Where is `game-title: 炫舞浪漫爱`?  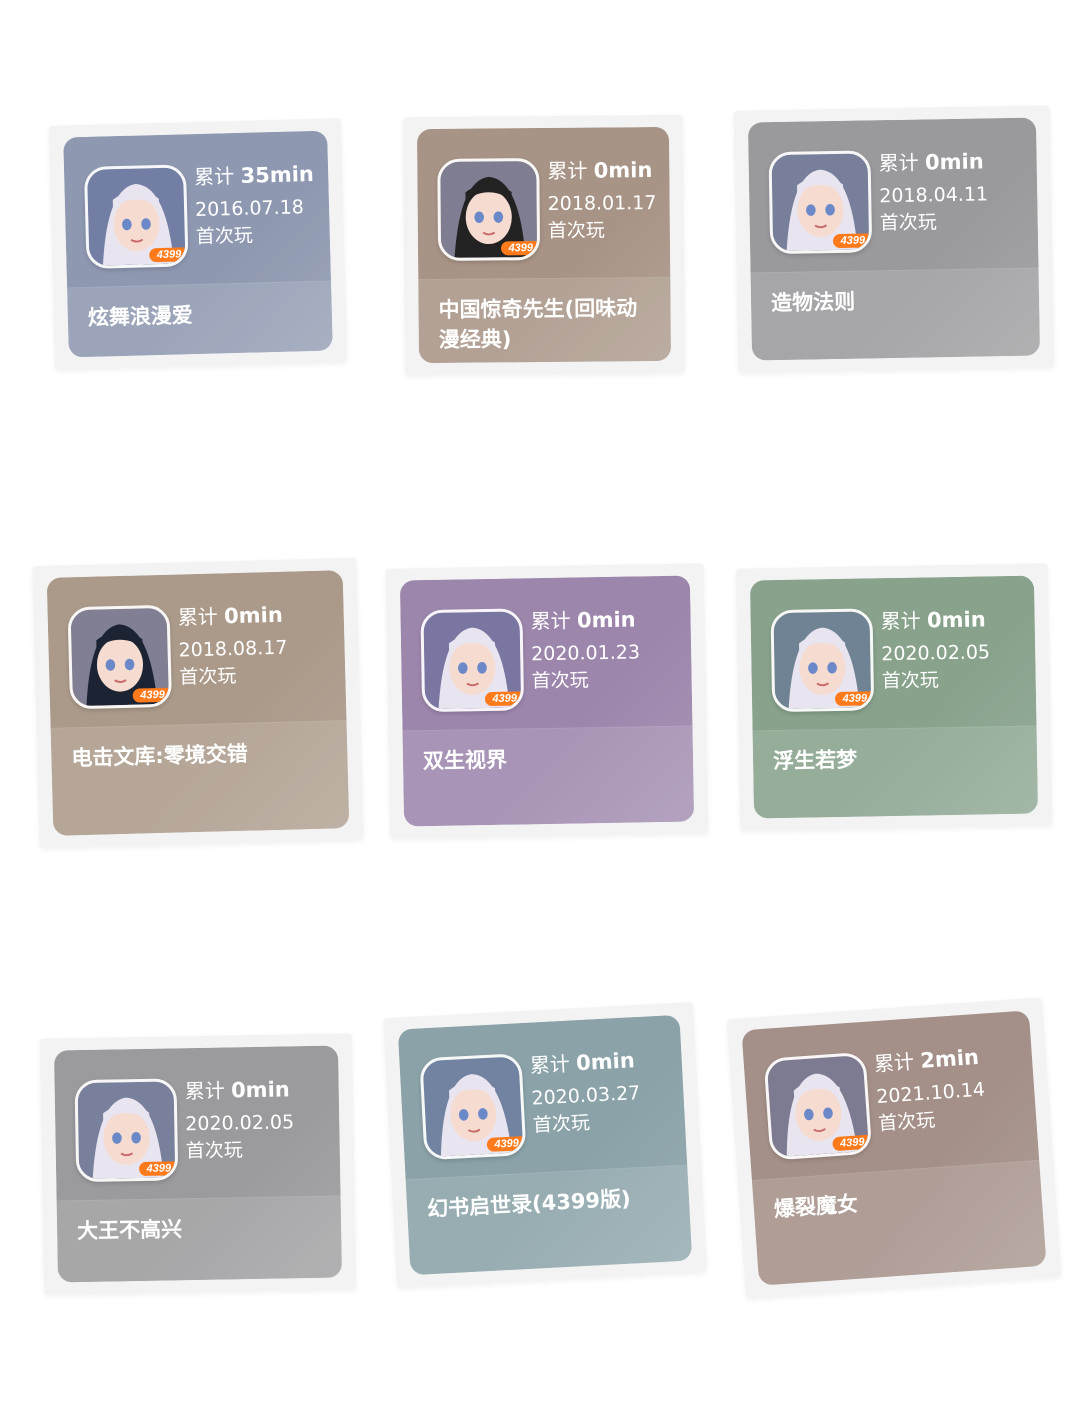 game-title: 炫舞浪漫爱 is located at coordinates (140, 316).